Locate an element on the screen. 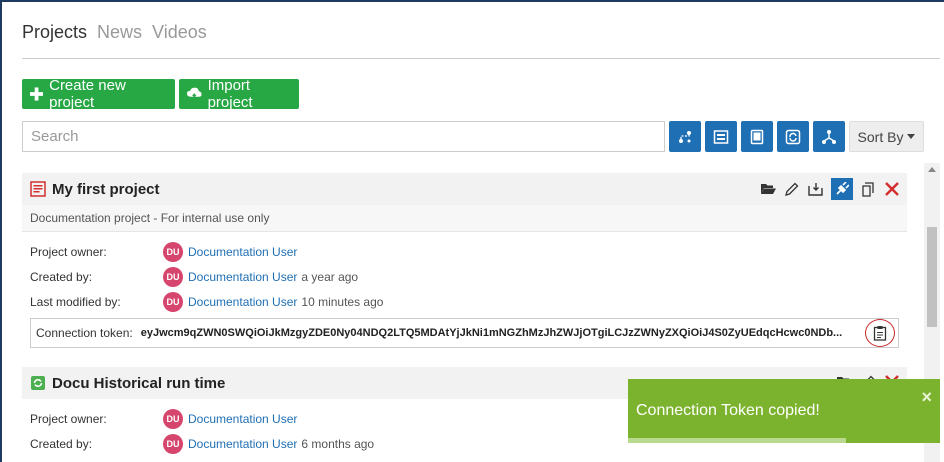  refresh-icon is located at coordinates (793, 136).